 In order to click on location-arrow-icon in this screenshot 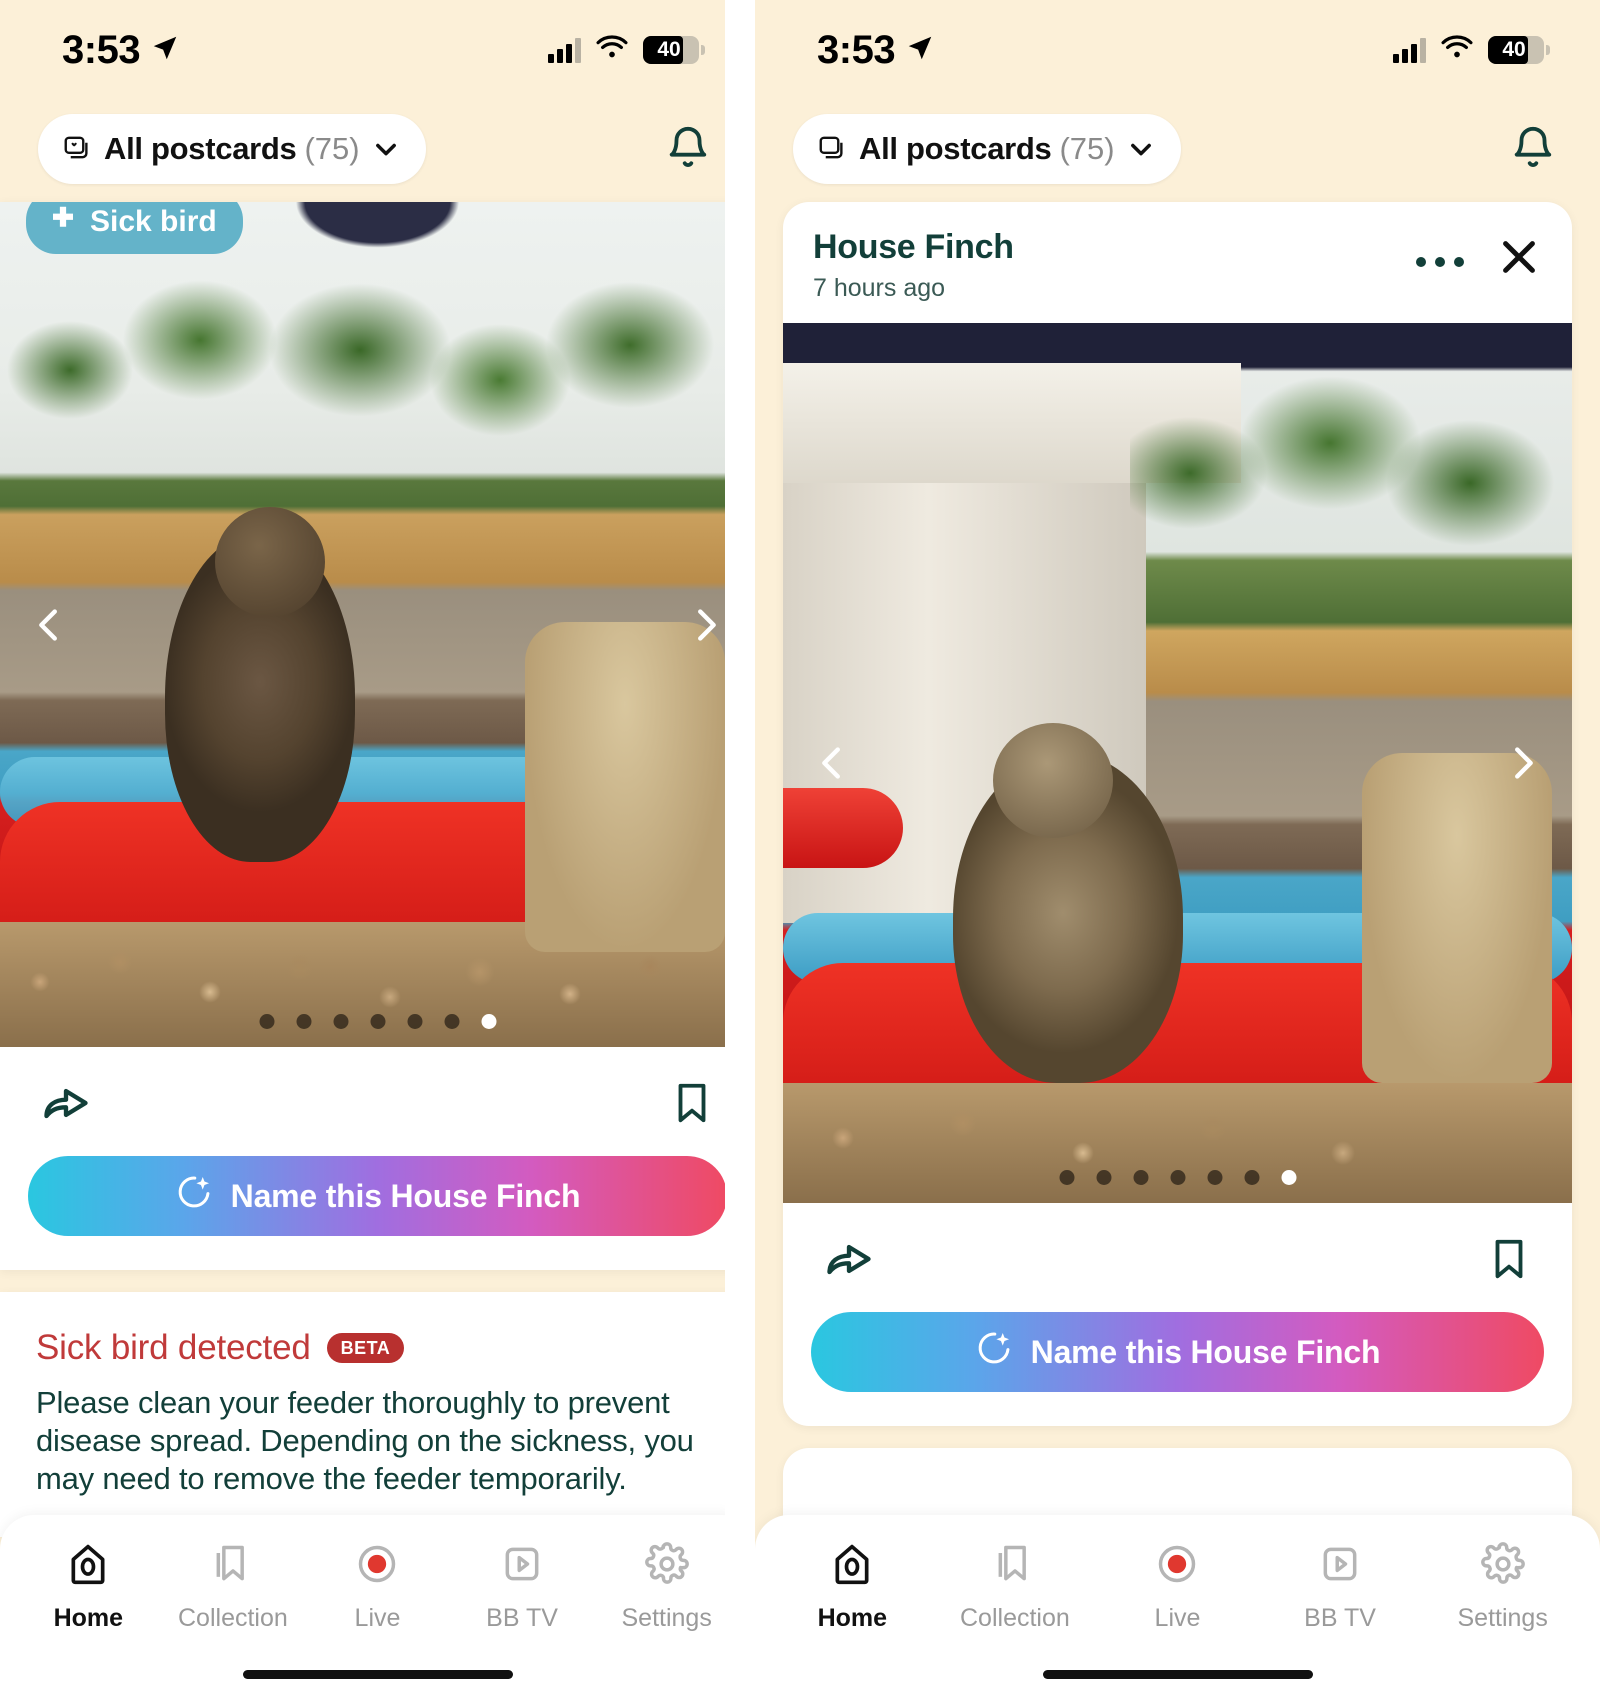, I will do `click(920, 50)`.